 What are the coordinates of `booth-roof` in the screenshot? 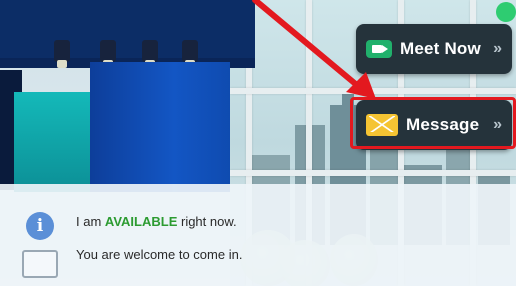 It's located at (127, 31).